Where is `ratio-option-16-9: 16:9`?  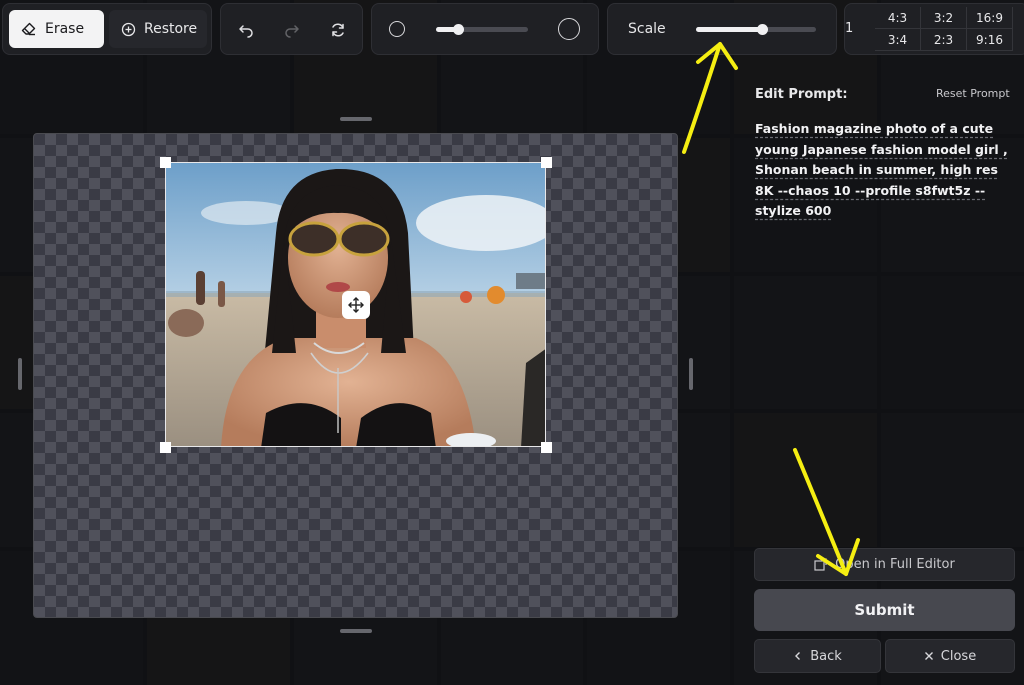
ratio-option-16-9: 16:9 is located at coordinates (990, 18).